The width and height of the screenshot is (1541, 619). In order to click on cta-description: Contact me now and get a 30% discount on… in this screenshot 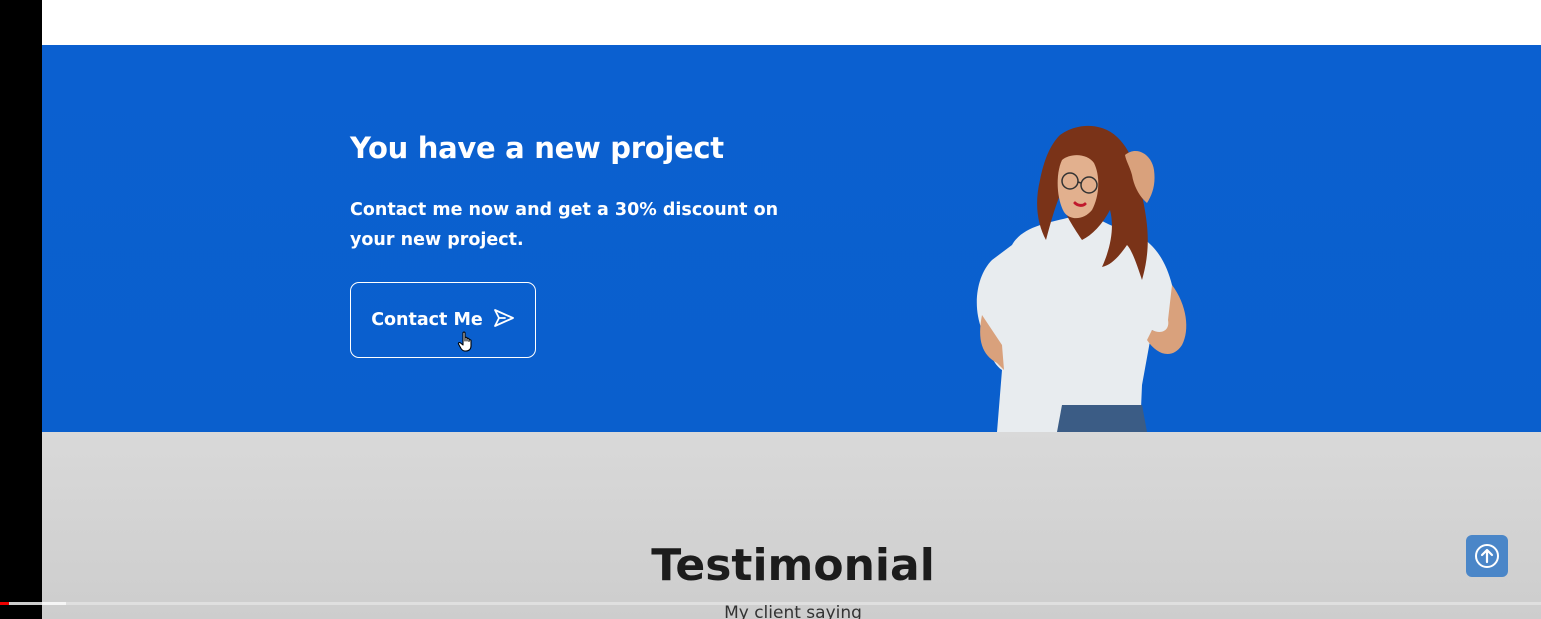, I will do `click(564, 225)`.